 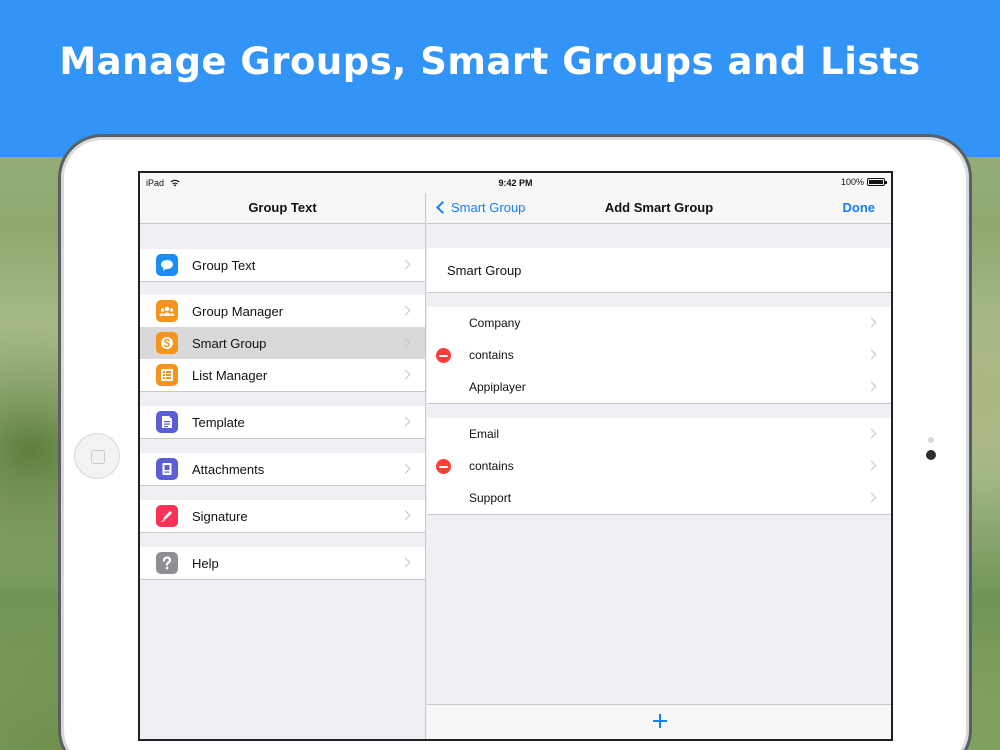 What do you see at coordinates (282, 265) in the screenshot?
I see `sidebar-item-group-text: Group Text` at bounding box center [282, 265].